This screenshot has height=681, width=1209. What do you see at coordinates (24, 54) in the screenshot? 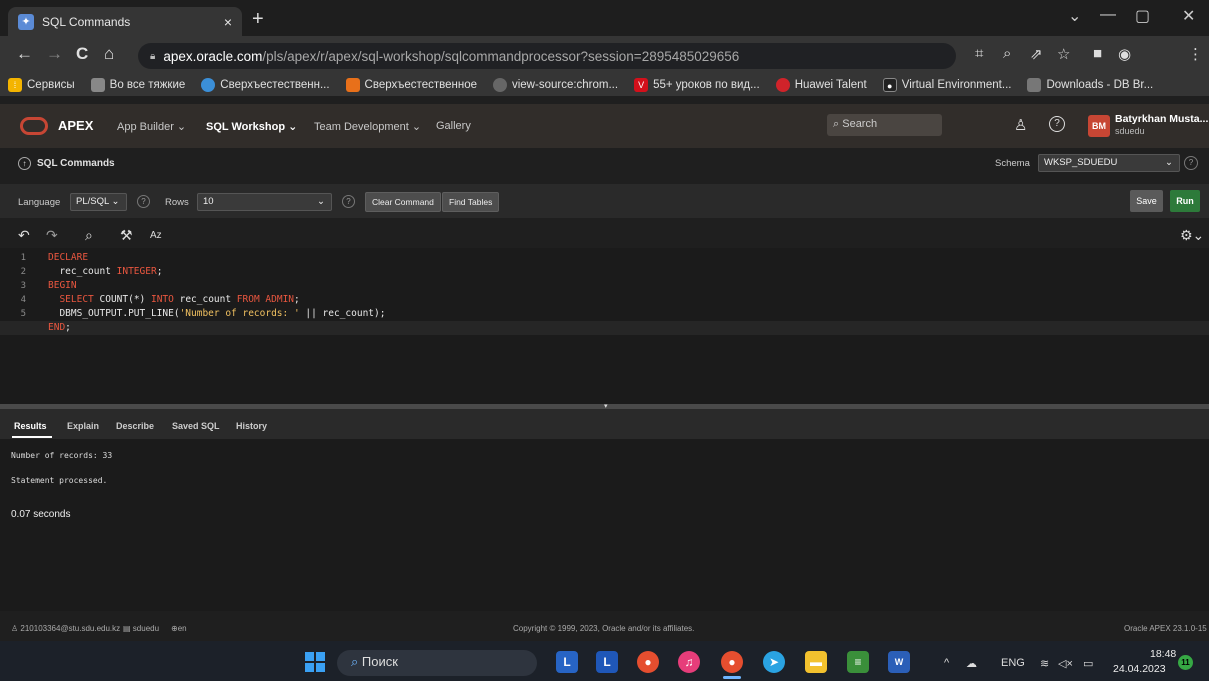
I see `back-arrow-icon: ←` at bounding box center [24, 54].